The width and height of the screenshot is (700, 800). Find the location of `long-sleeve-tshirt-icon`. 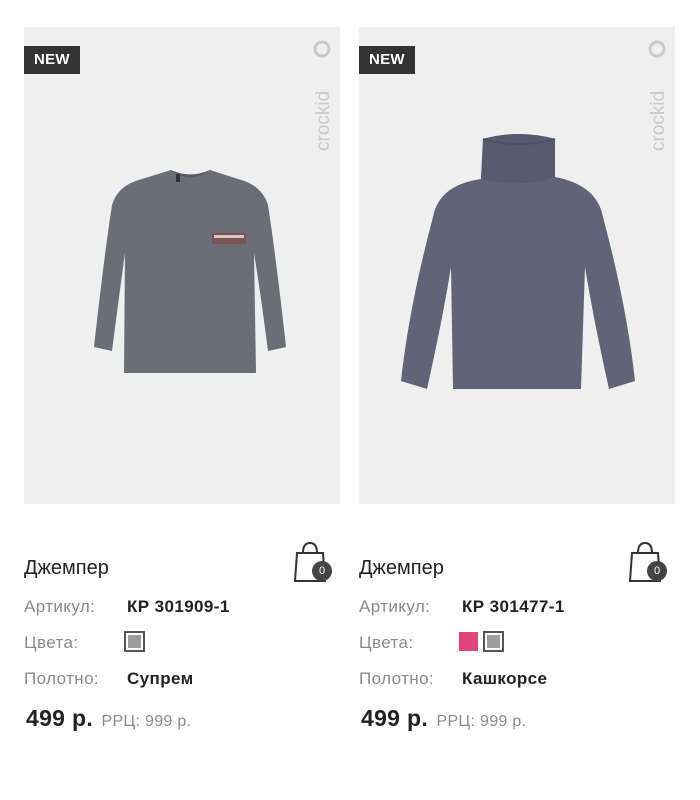

long-sleeve-tshirt-icon is located at coordinates (190, 271).